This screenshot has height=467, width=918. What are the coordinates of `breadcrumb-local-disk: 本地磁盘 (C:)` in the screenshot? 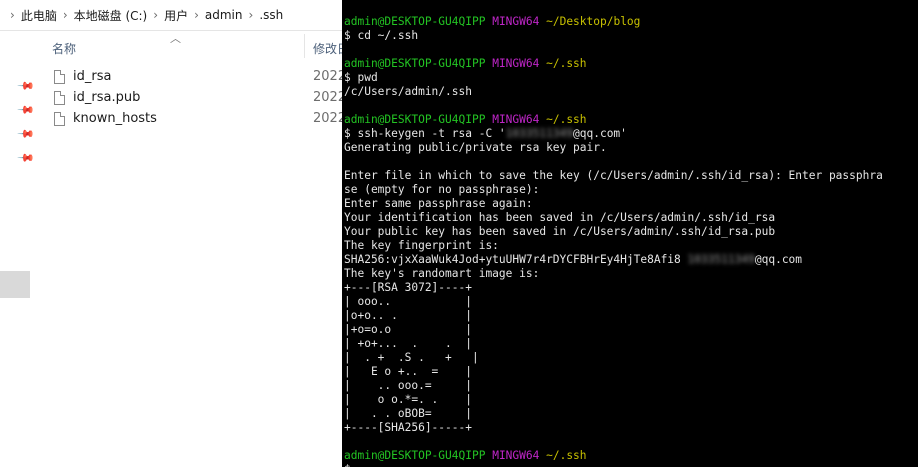 It's located at (111, 15).